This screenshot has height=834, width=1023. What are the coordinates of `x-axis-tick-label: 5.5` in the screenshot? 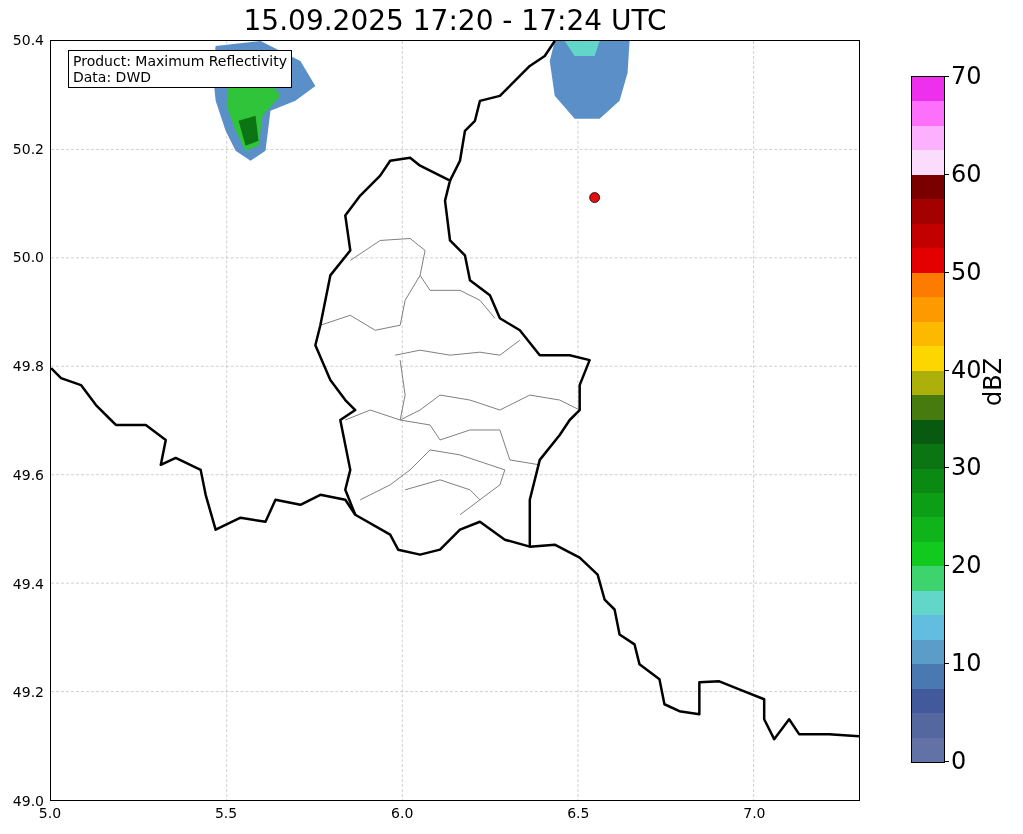 It's located at (226, 813).